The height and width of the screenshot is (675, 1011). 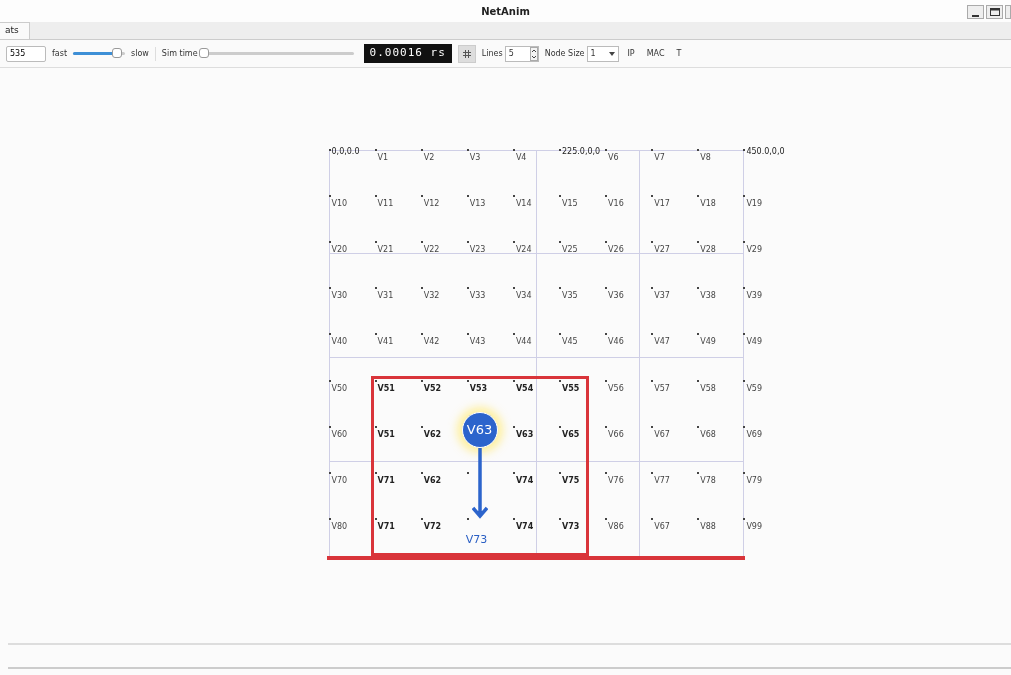 I want to click on node-label: V12, so click(x=431, y=204).